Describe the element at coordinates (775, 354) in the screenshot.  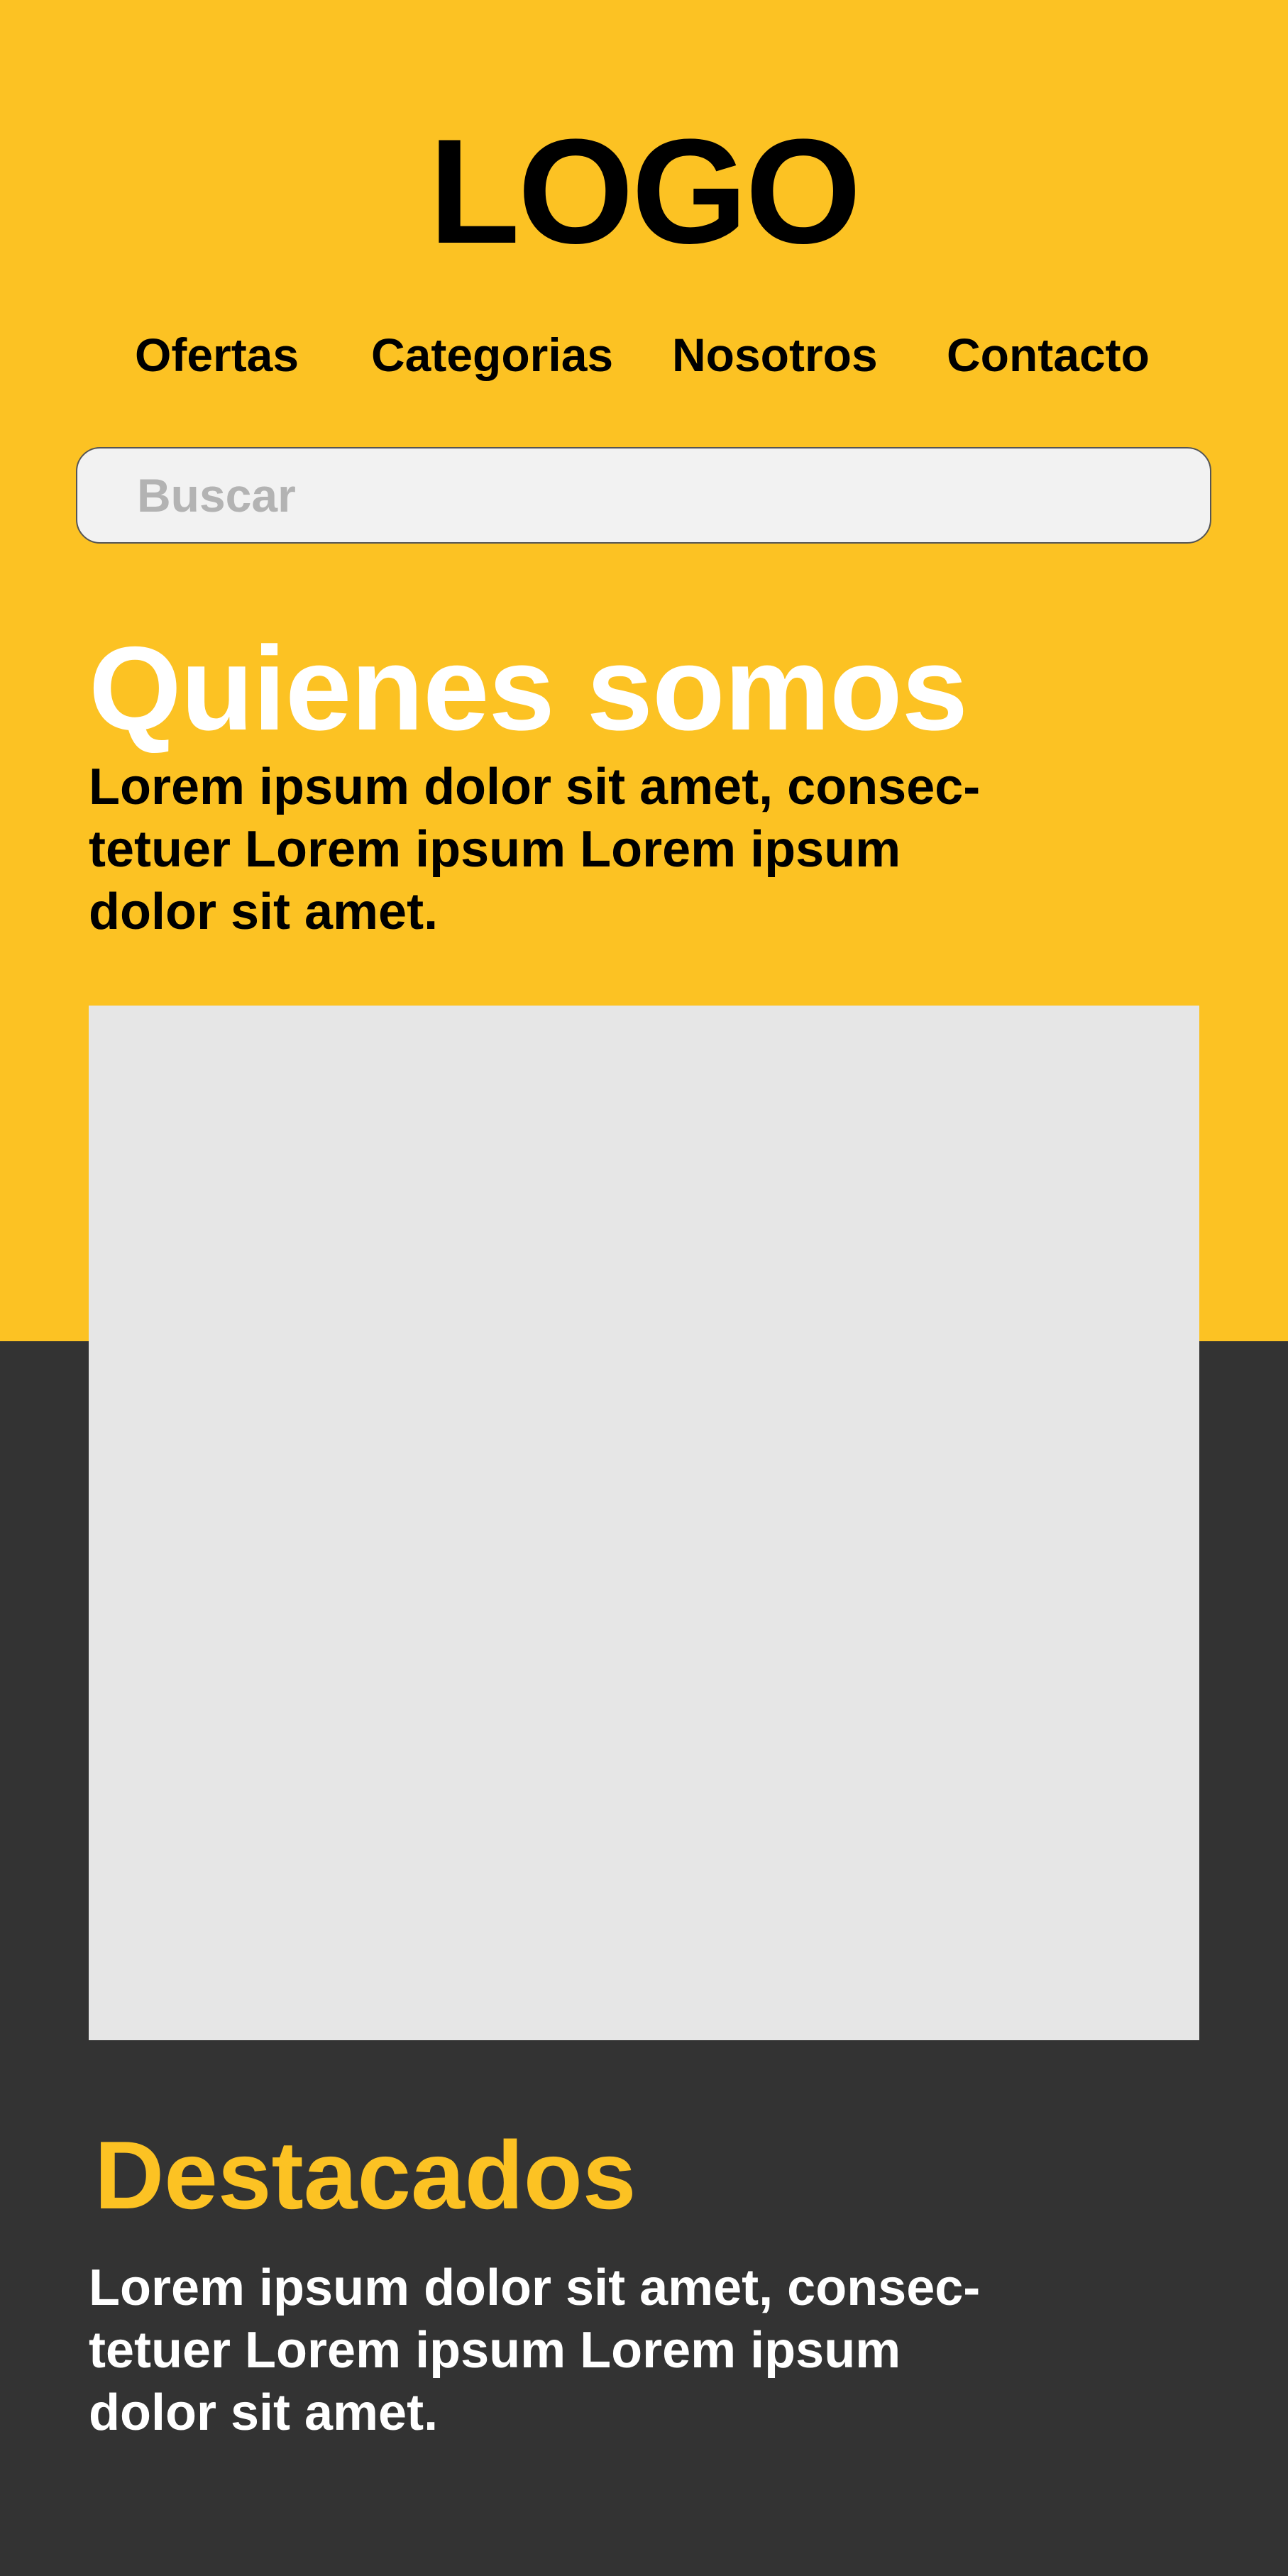
I see `nav-item-nosotros: Nosotros` at that location.